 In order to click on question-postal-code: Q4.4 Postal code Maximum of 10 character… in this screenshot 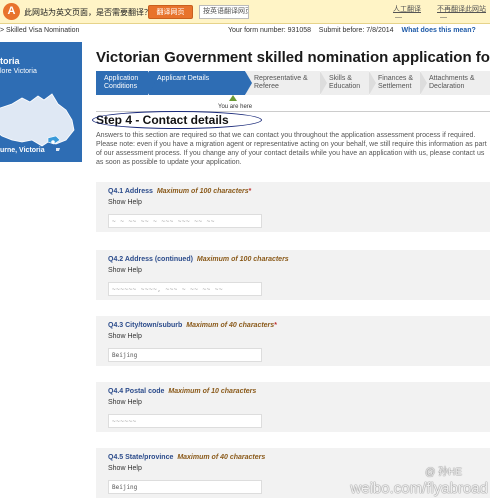, I will do `click(293, 407)`.